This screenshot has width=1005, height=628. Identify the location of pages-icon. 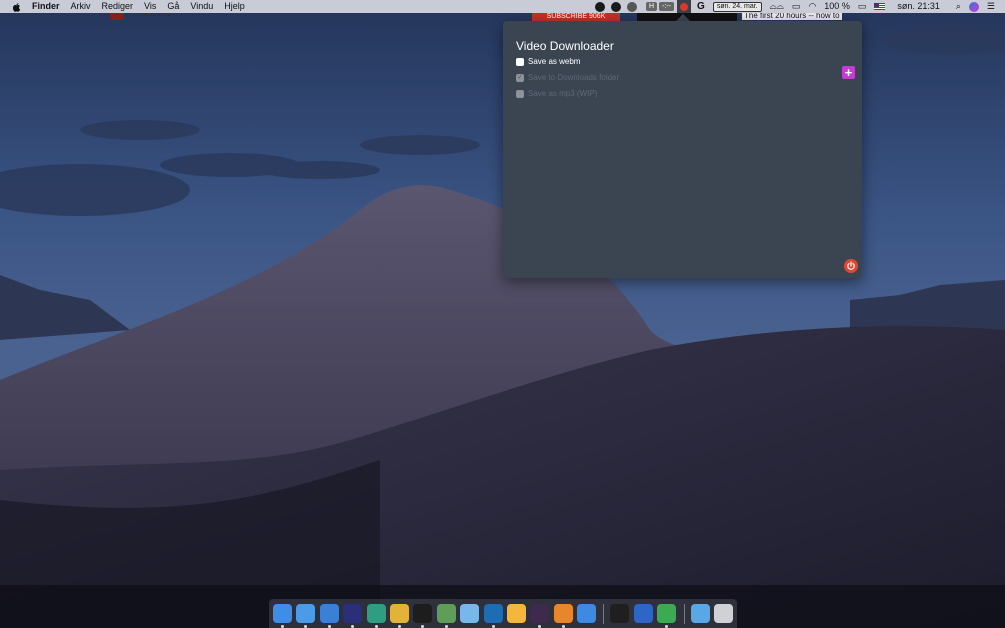
(329, 616).